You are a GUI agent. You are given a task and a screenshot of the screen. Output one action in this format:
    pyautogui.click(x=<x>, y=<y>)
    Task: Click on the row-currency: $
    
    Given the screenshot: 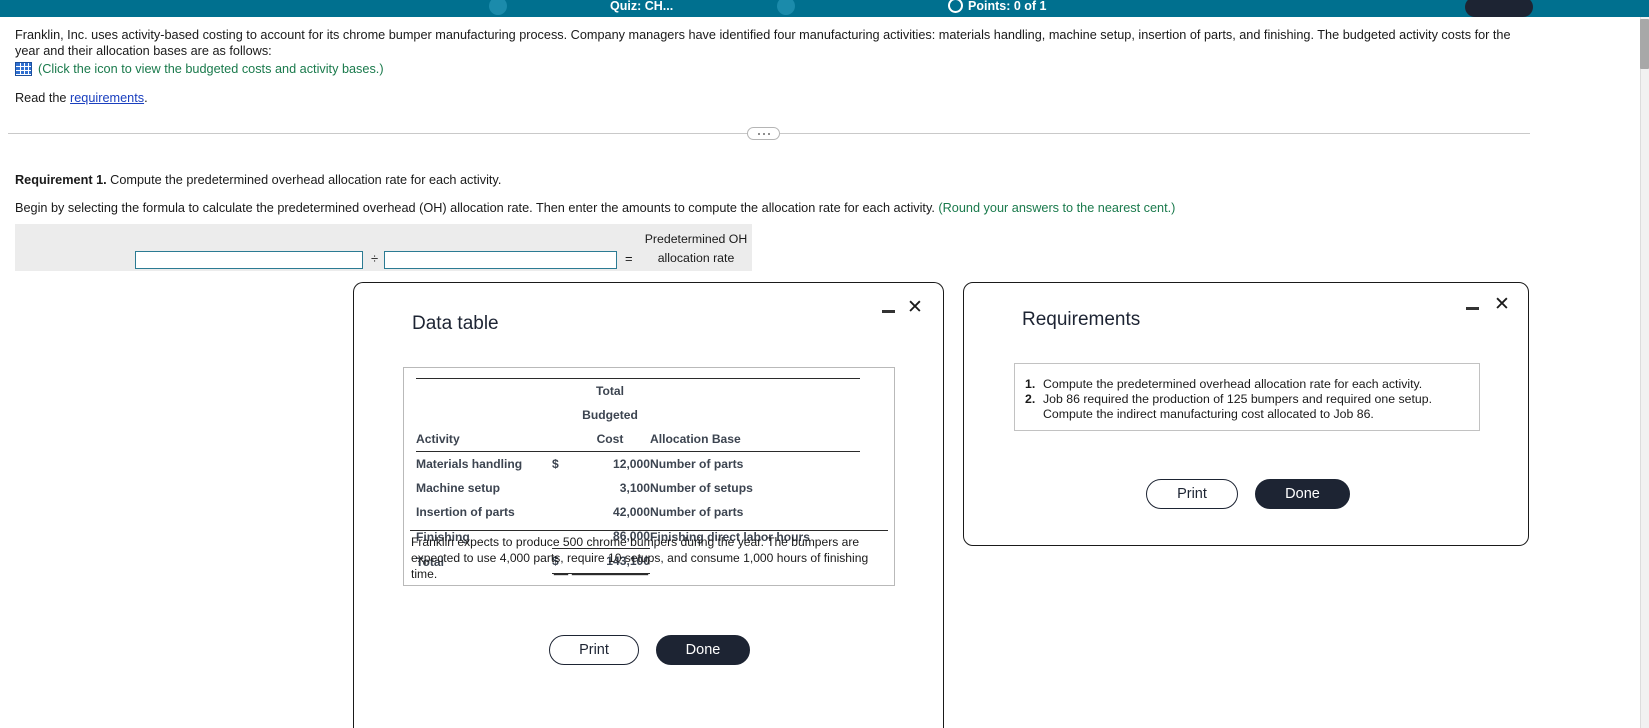 What is the action you would take?
    pyautogui.click(x=555, y=464)
    